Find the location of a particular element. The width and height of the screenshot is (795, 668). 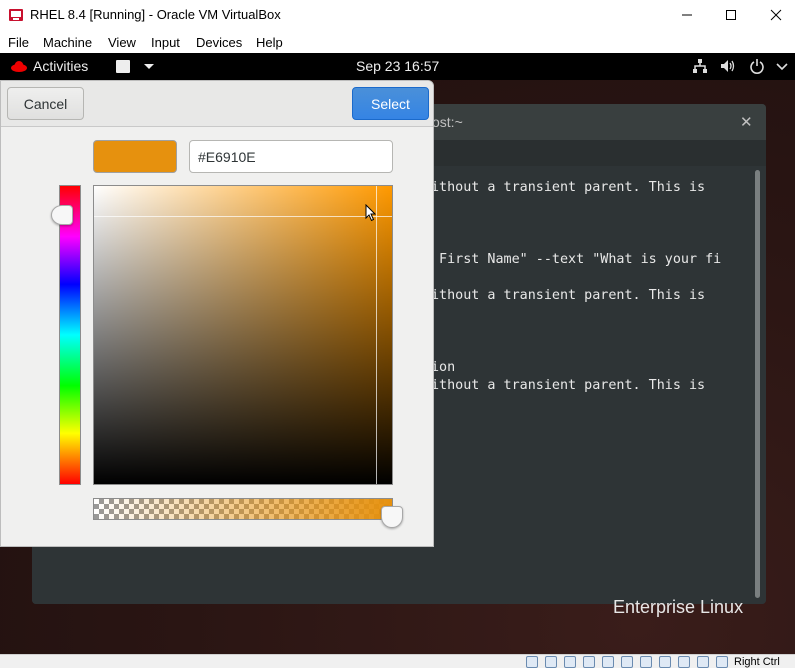

redhat-icon is located at coordinates (19, 66).